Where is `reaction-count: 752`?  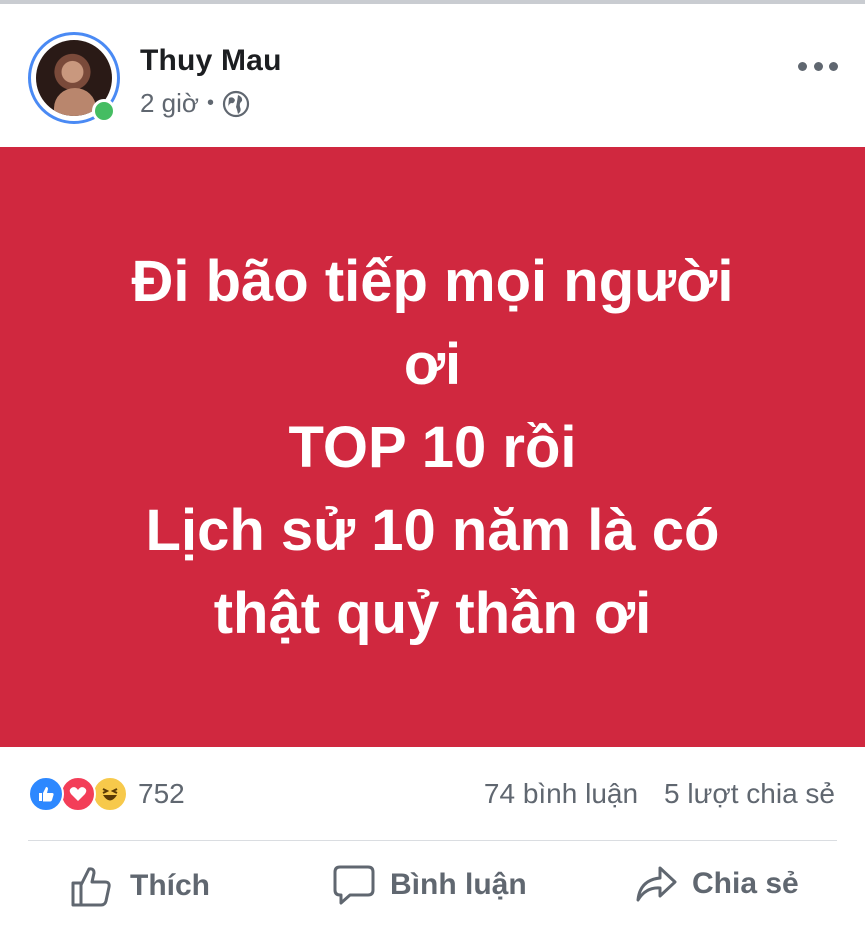 reaction-count: 752 is located at coordinates (161, 793).